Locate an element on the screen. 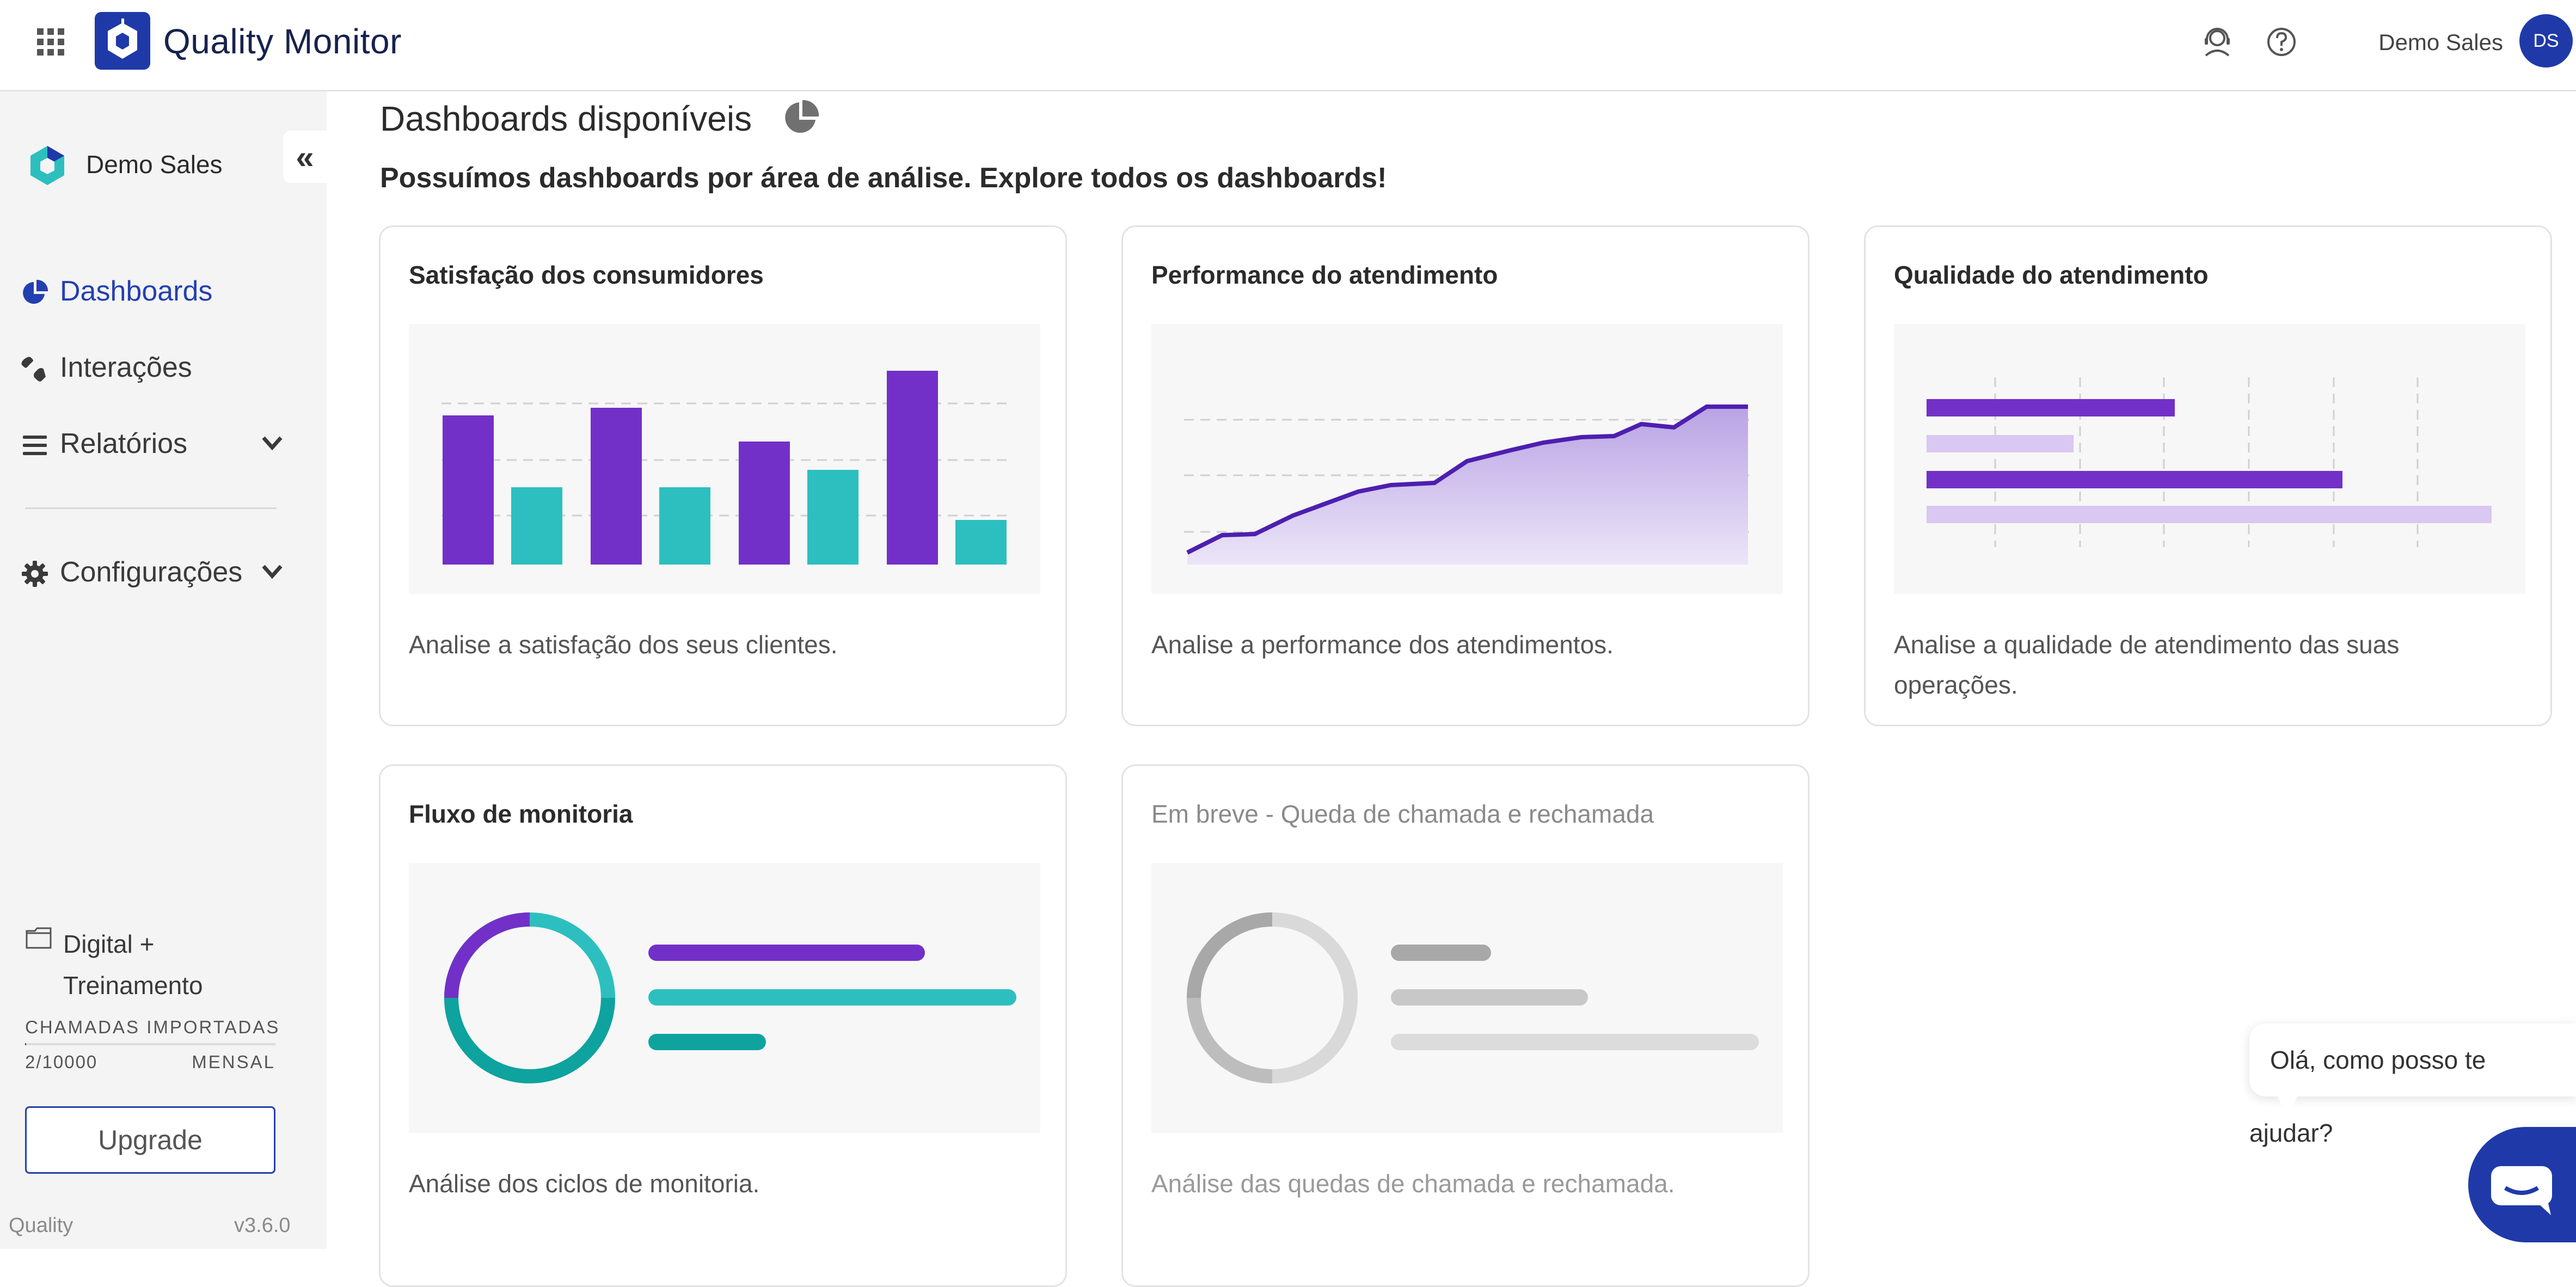 Image resolution: width=2576 pixels, height=1287 pixels. plan-name: Digital + Treinamento is located at coordinates (133, 965).